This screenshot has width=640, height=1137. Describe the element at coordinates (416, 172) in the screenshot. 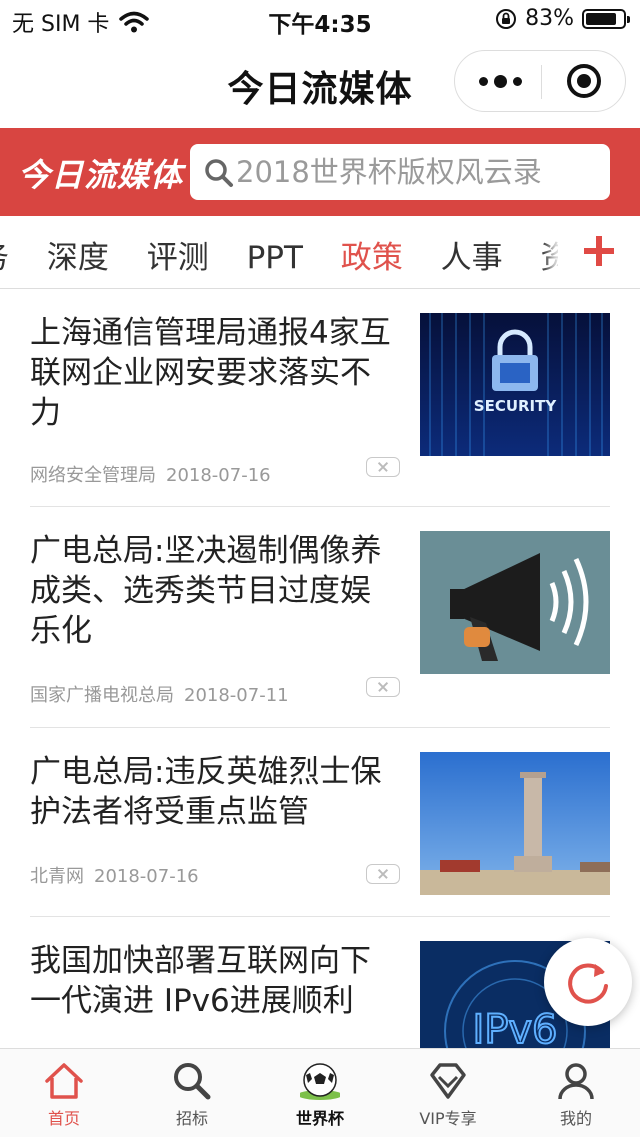

I see `search-input` at that location.